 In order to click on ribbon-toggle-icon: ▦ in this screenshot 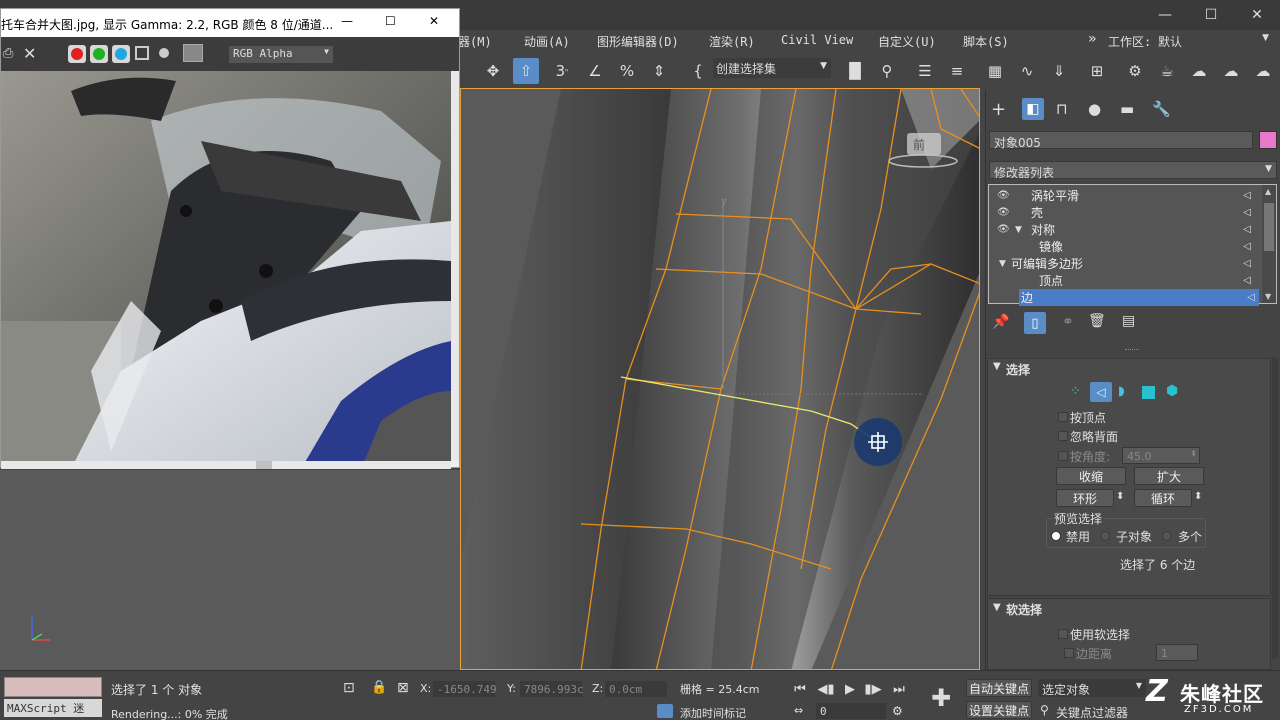, I will do `click(995, 71)`.